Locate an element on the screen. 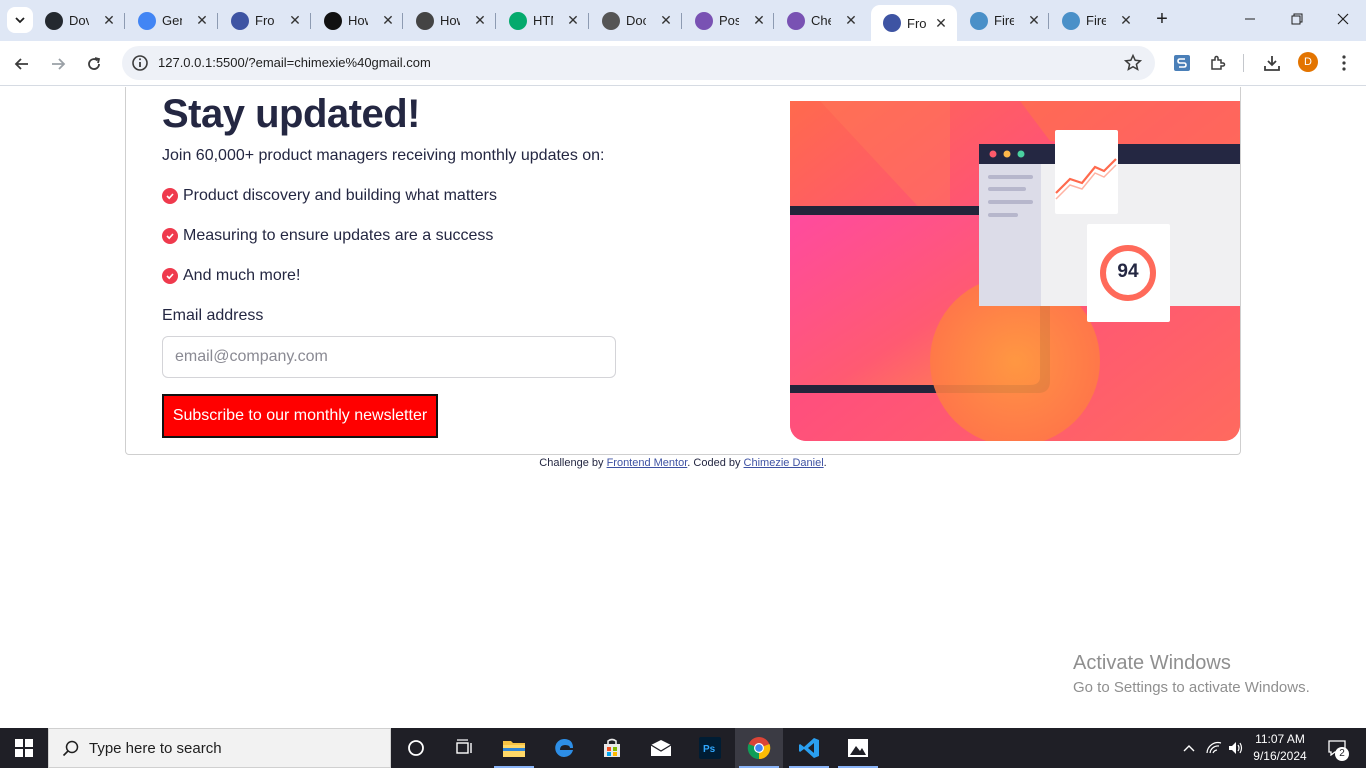 The image size is (1366, 768). frontend-mentor-link: Frontend Mentor is located at coordinates (647, 463).